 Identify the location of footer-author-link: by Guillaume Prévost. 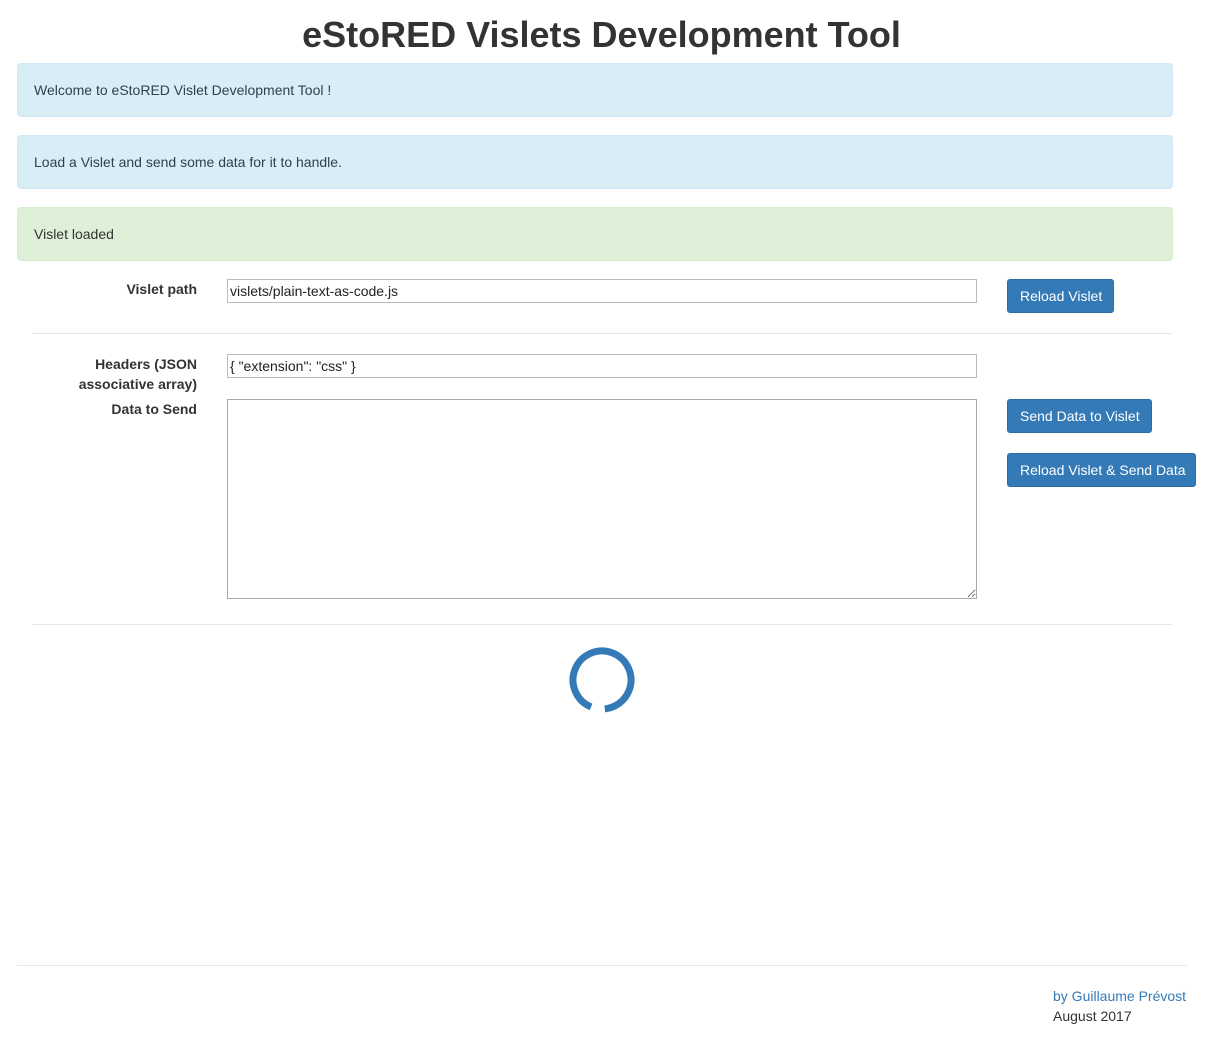
(1119, 996).